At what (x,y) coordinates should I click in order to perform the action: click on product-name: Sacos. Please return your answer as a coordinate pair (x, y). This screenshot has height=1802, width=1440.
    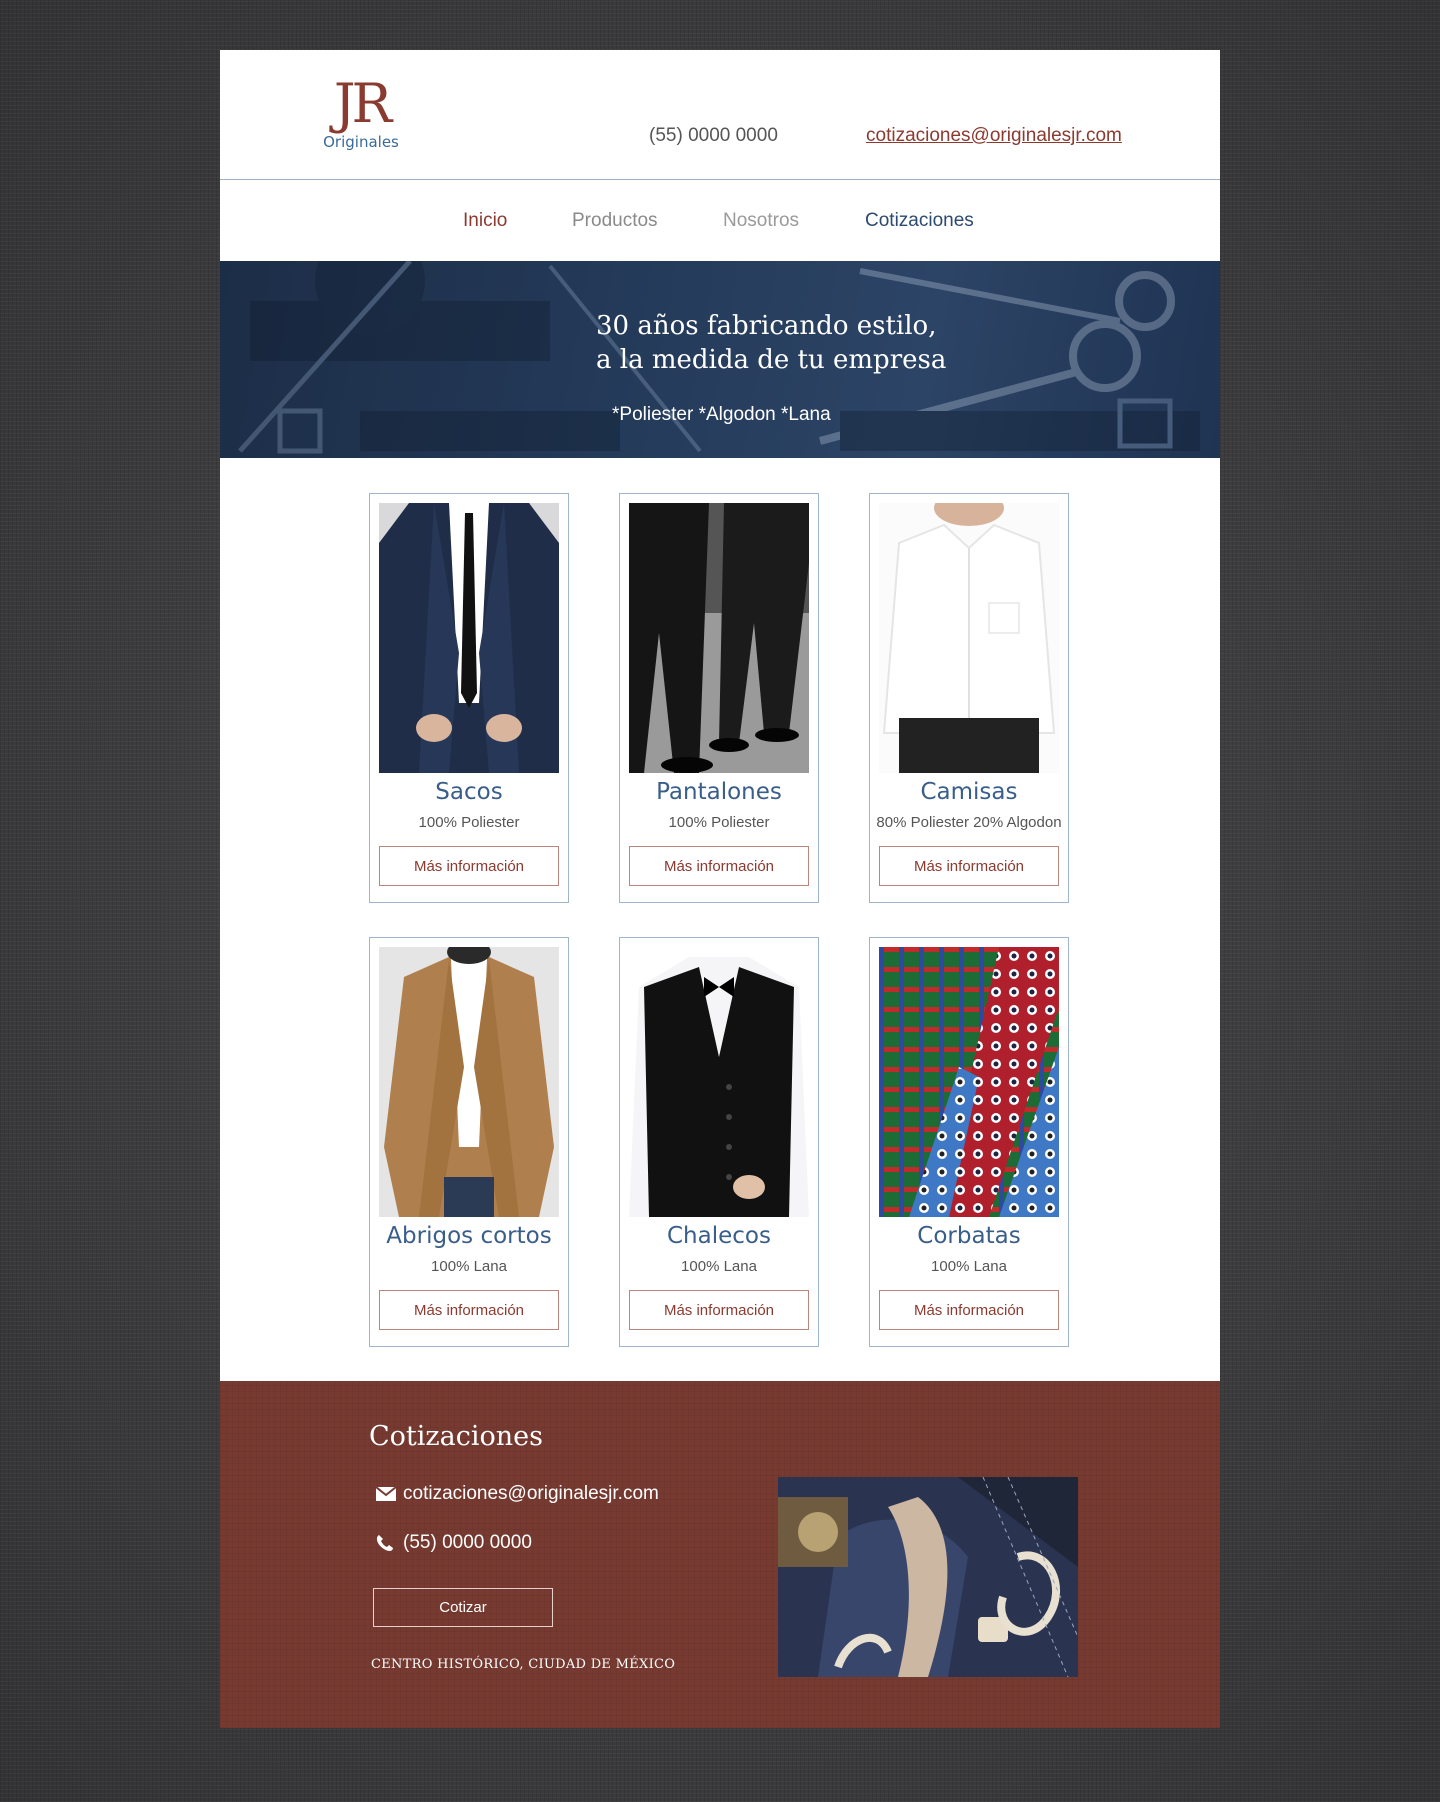
    Looking at the image, I should click on (469, 792).